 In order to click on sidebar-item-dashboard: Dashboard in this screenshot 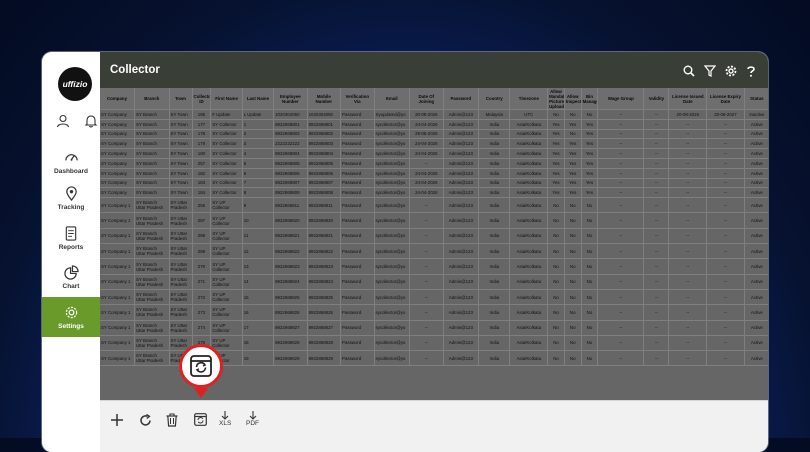, I will do `click(71, 162)`.